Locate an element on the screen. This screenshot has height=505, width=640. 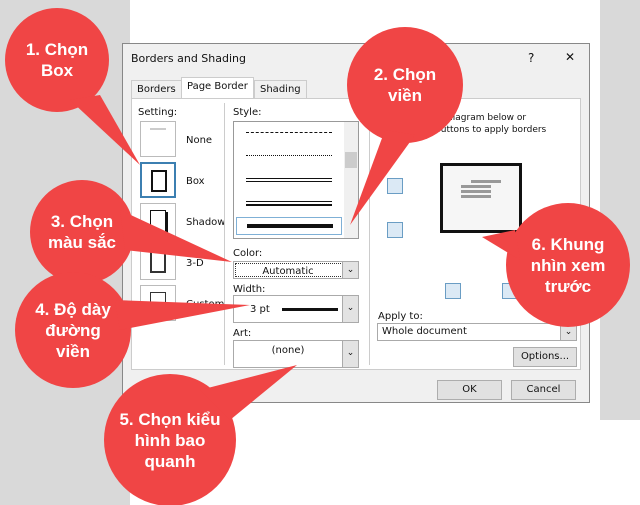
callout-3-tail is located at coordinates (176, 236).